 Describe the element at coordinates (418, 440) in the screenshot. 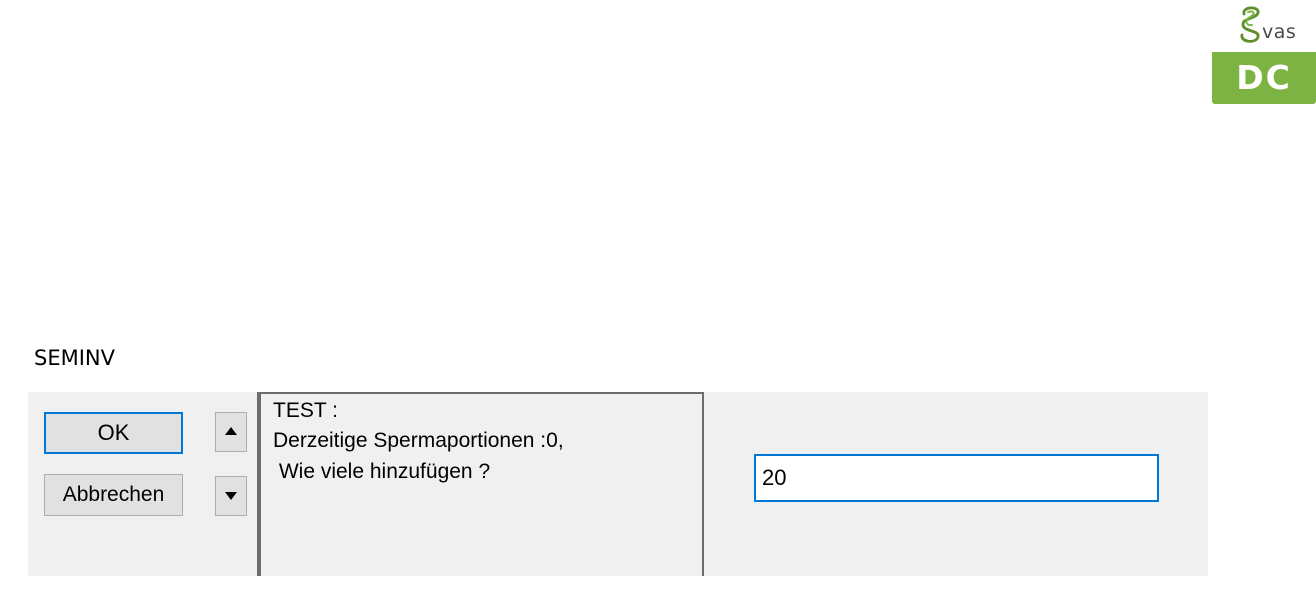

I see `message-current-count: Derzeitige Spermaportionen :0,` at that location.